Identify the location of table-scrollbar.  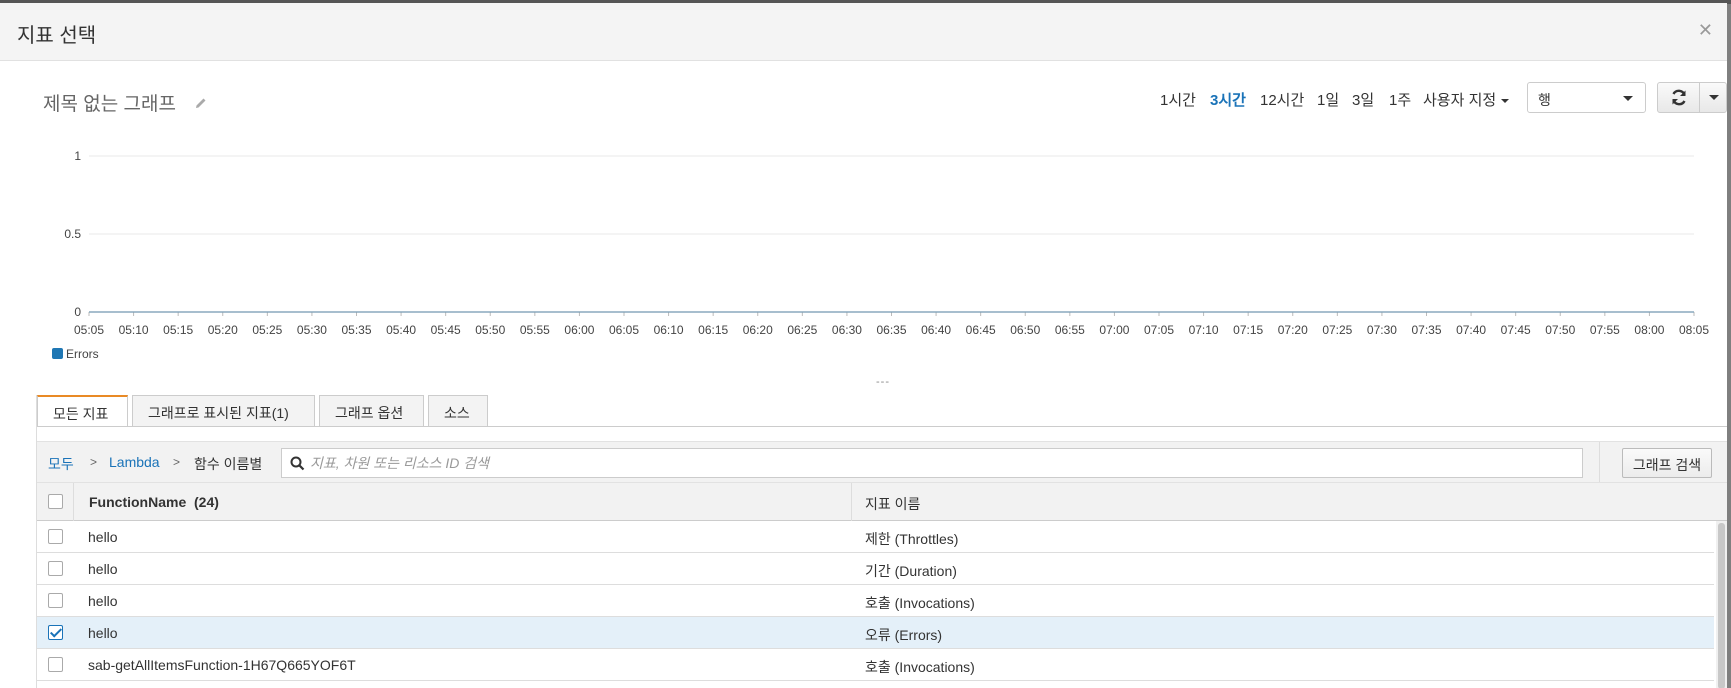
(1721, 604).